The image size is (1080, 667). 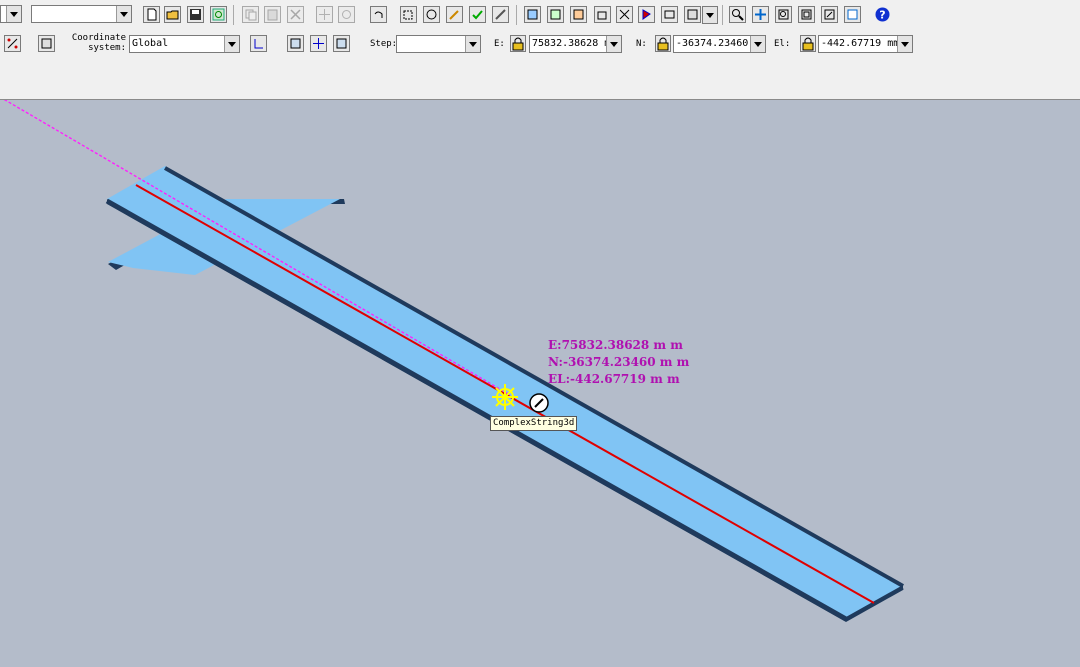 I want to click on step-select, so click(x=438, y=44).